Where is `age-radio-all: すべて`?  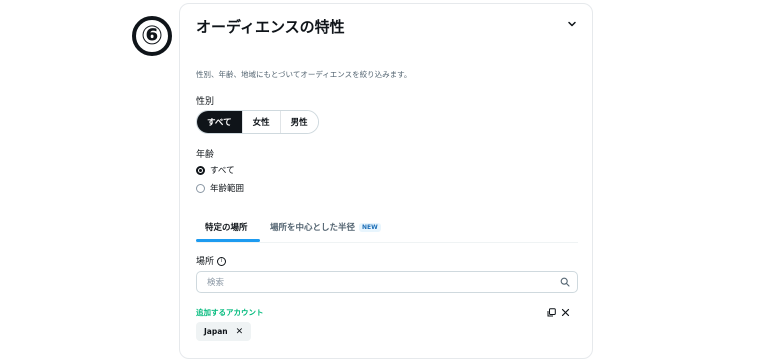 age-radio-all: すべて is located at coordinates (215, 170).